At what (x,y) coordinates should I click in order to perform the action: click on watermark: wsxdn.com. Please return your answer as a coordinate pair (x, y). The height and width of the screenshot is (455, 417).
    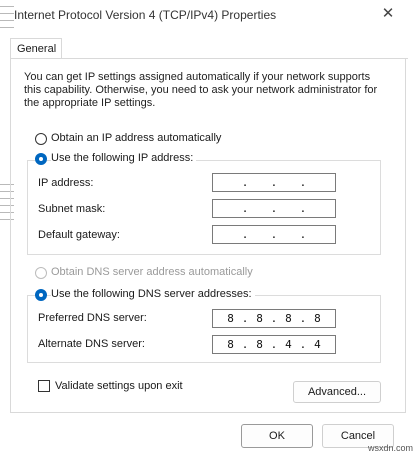
    Looking at the image, I should click on (390, 448).